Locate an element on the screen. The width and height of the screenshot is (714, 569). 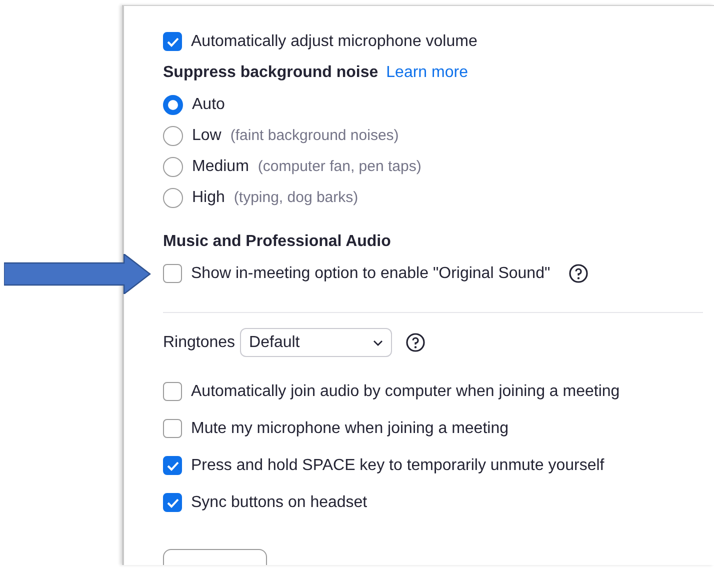
radio-hint: (typing, dog barks) is located at coordinates (296, 197).